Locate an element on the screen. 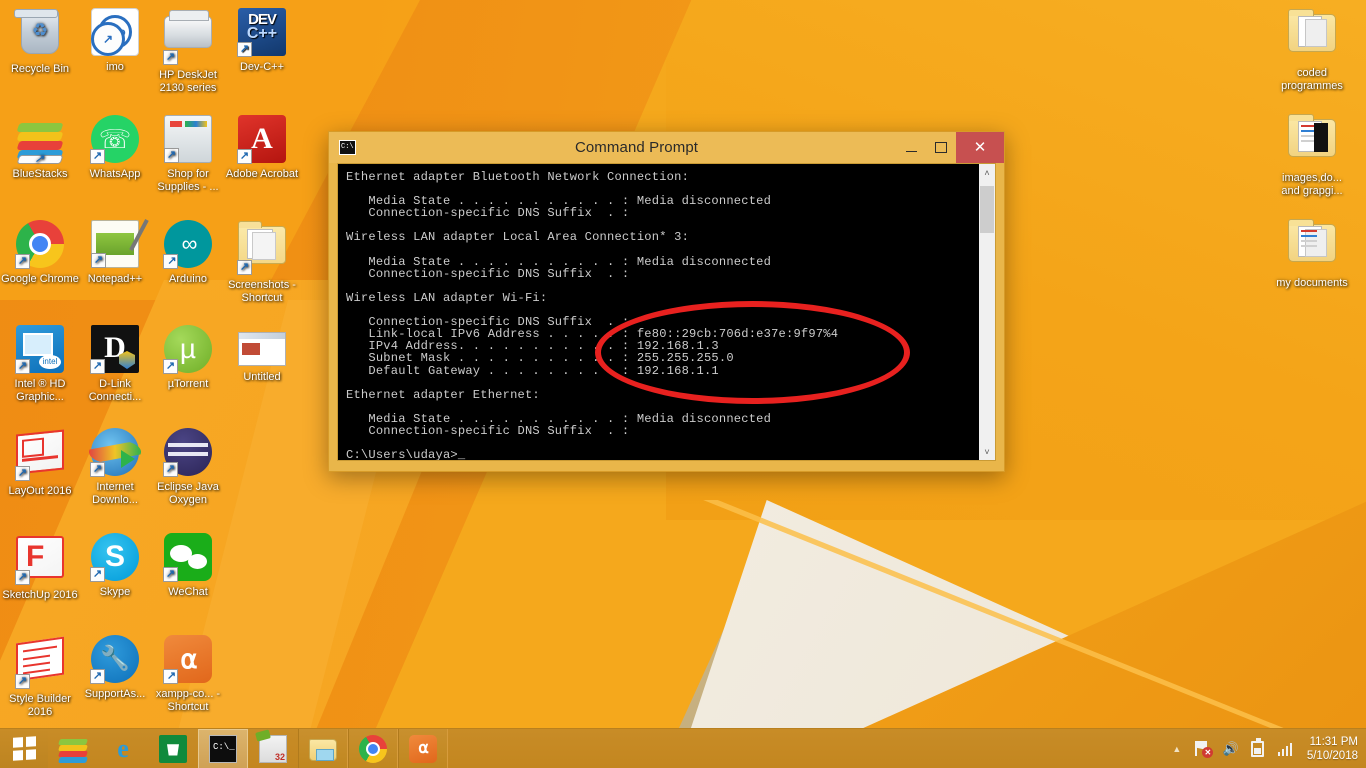 This screenshot has height=768, width=1366. desktop-icon-adobe-acrobat: A Adobe Acrobat is located at coordinates (262, 148).